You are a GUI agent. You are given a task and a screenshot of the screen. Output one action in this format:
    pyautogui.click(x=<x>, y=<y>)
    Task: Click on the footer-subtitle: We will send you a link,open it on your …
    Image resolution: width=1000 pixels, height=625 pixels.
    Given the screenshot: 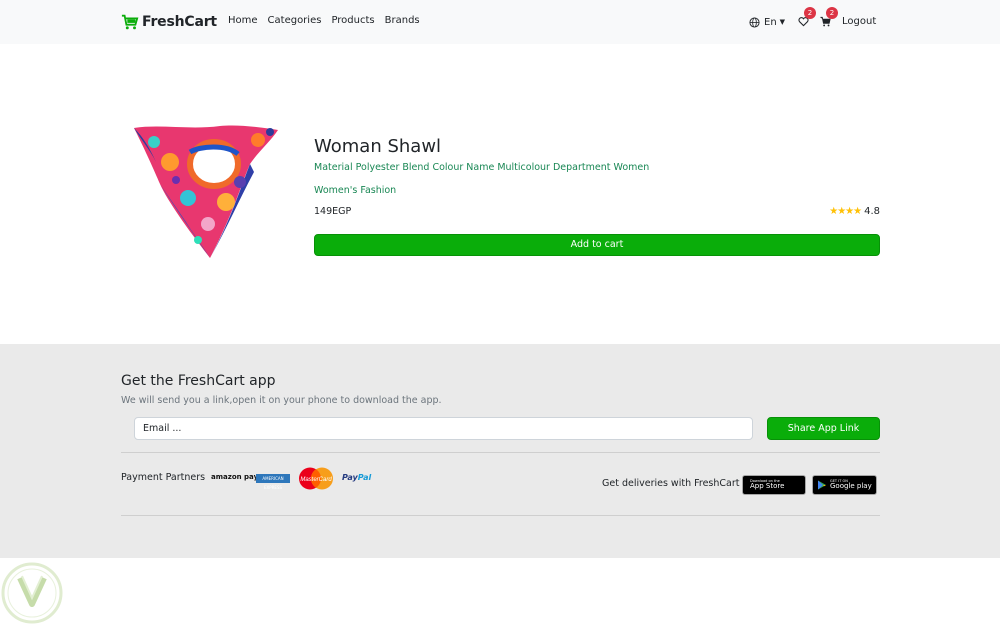 What is the action you would take?
    pyautogui.click(x=281, y=400)
    